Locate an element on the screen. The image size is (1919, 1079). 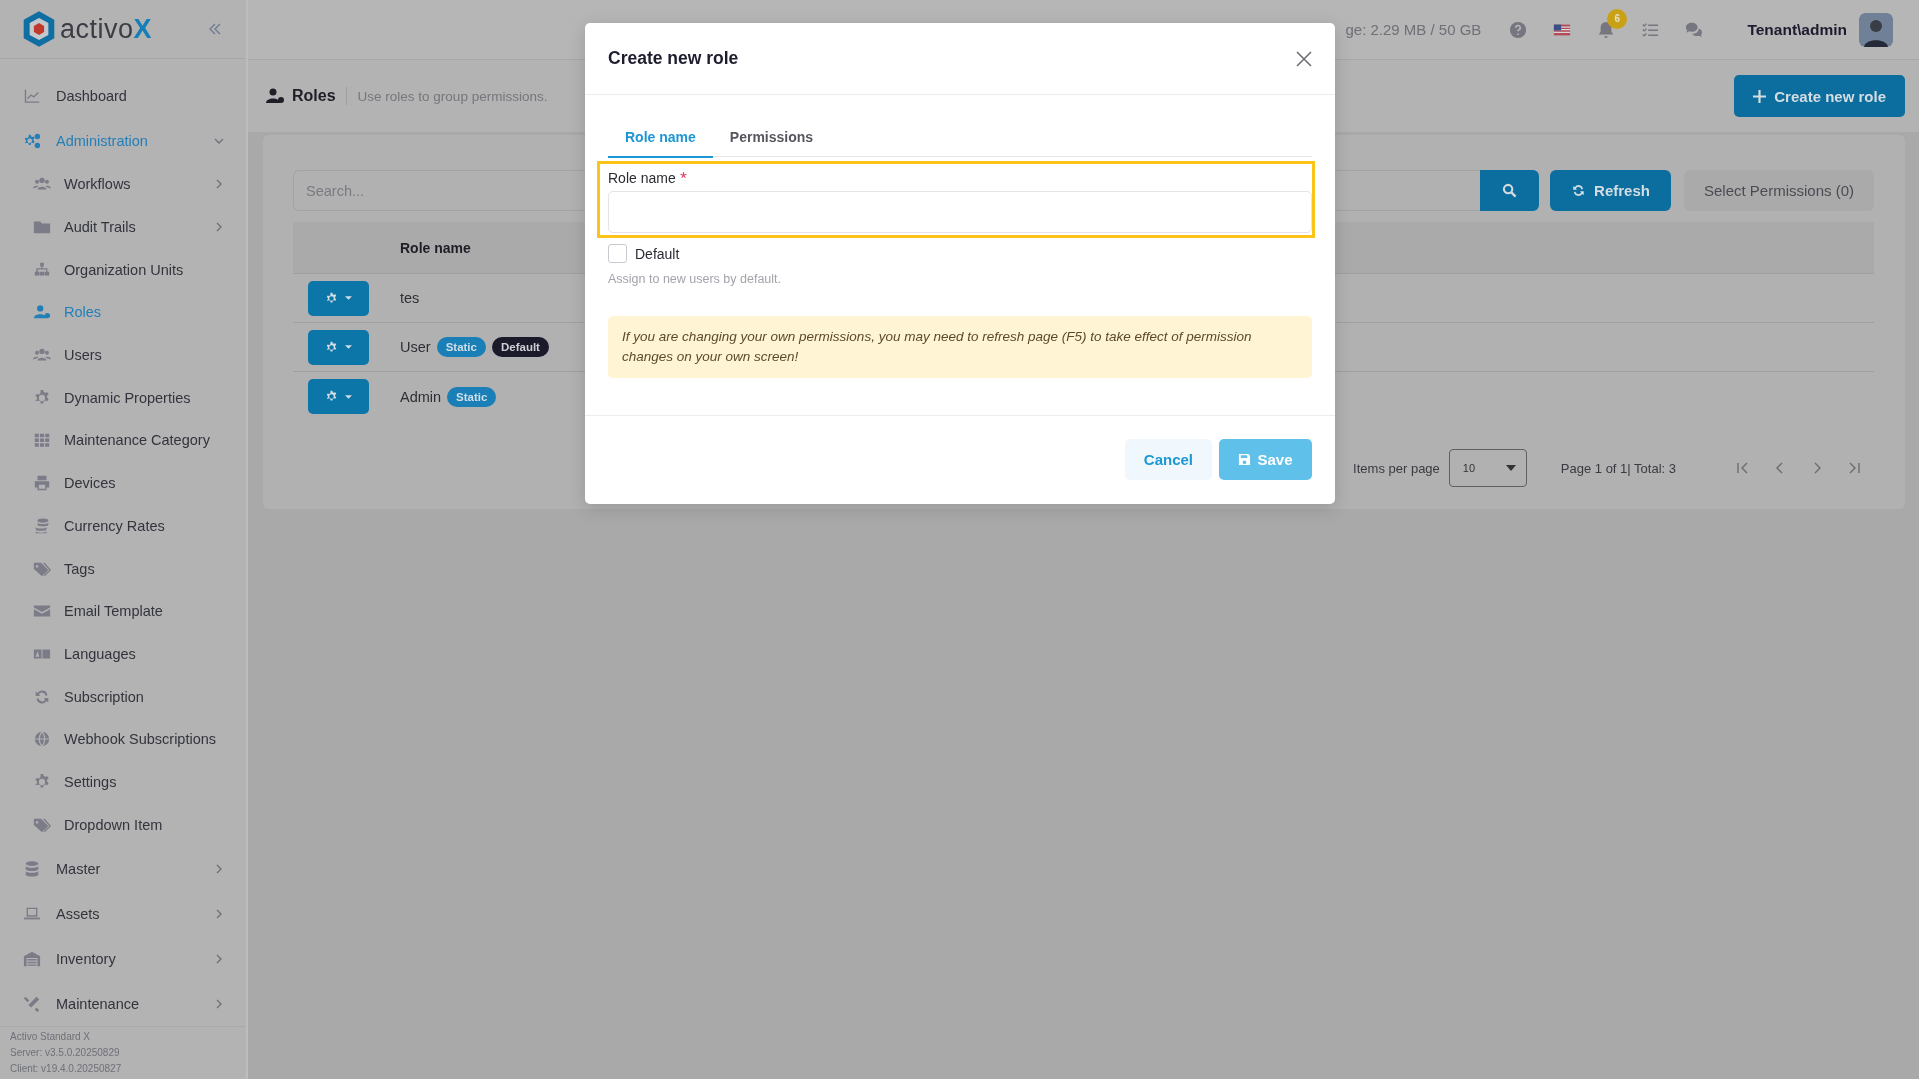
warehouse-icon is located at coordinates (32, 958).